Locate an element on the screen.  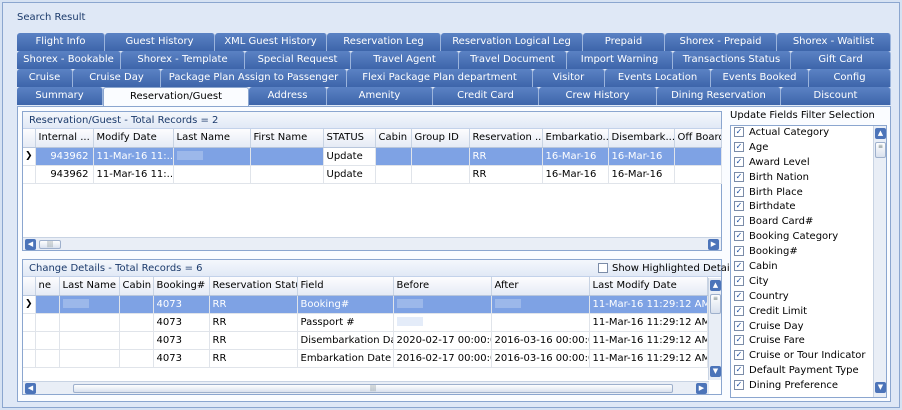
filter-item-country: ✓ Country is located at coordinates (808, 297).